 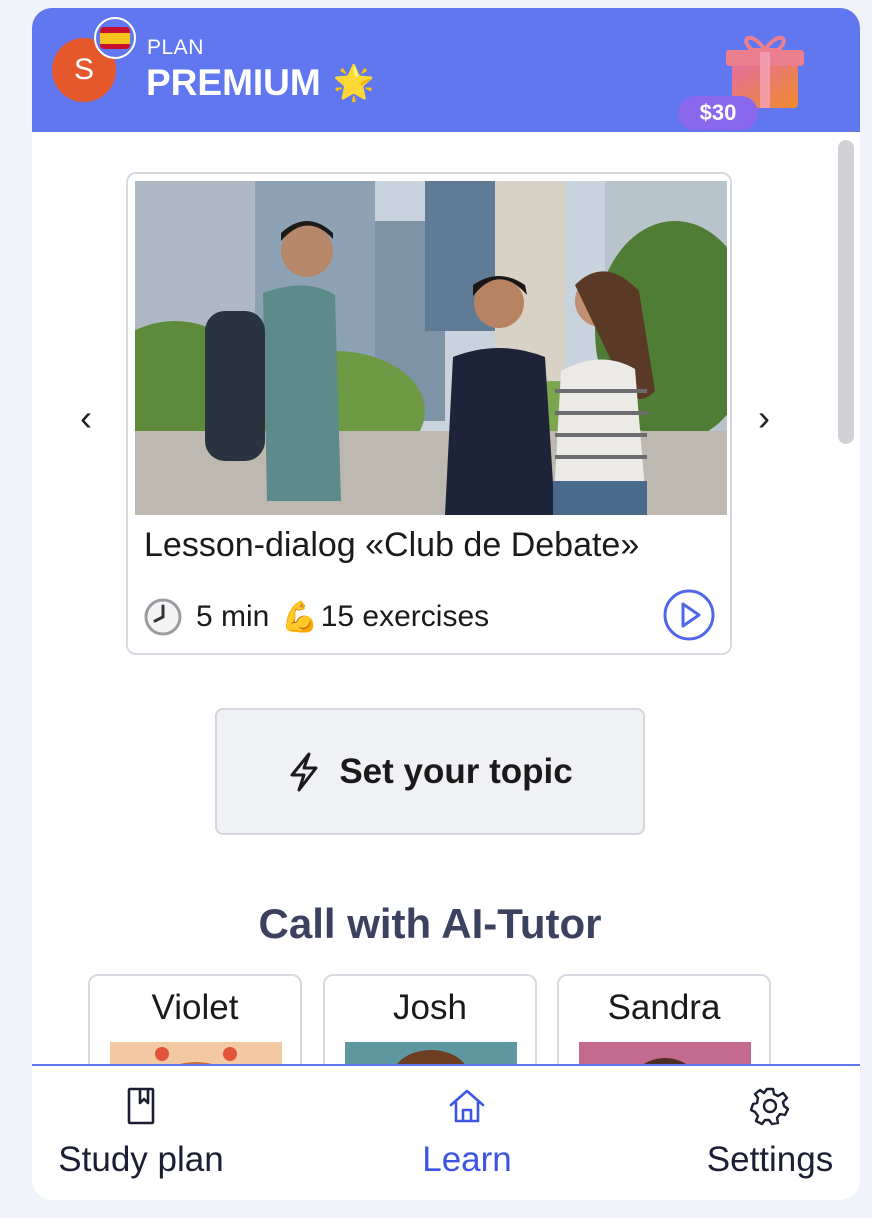 What do you see at coordinates (392, 545) in the screenshot?
I see `lesson-title: Lesson-dialog «Club de Debate»` at bounding box center [392, 545].